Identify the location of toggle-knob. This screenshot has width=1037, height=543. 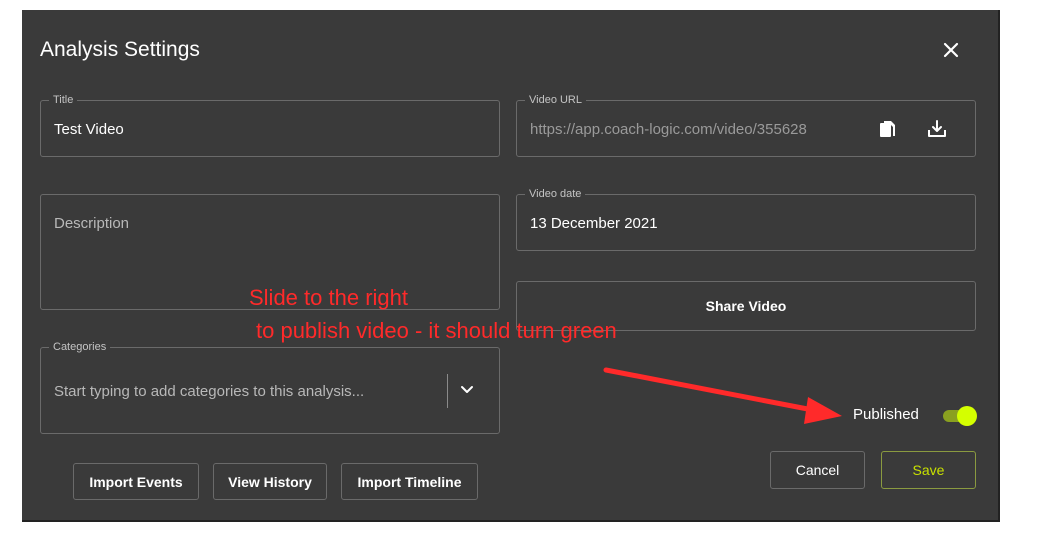
(967, 416).